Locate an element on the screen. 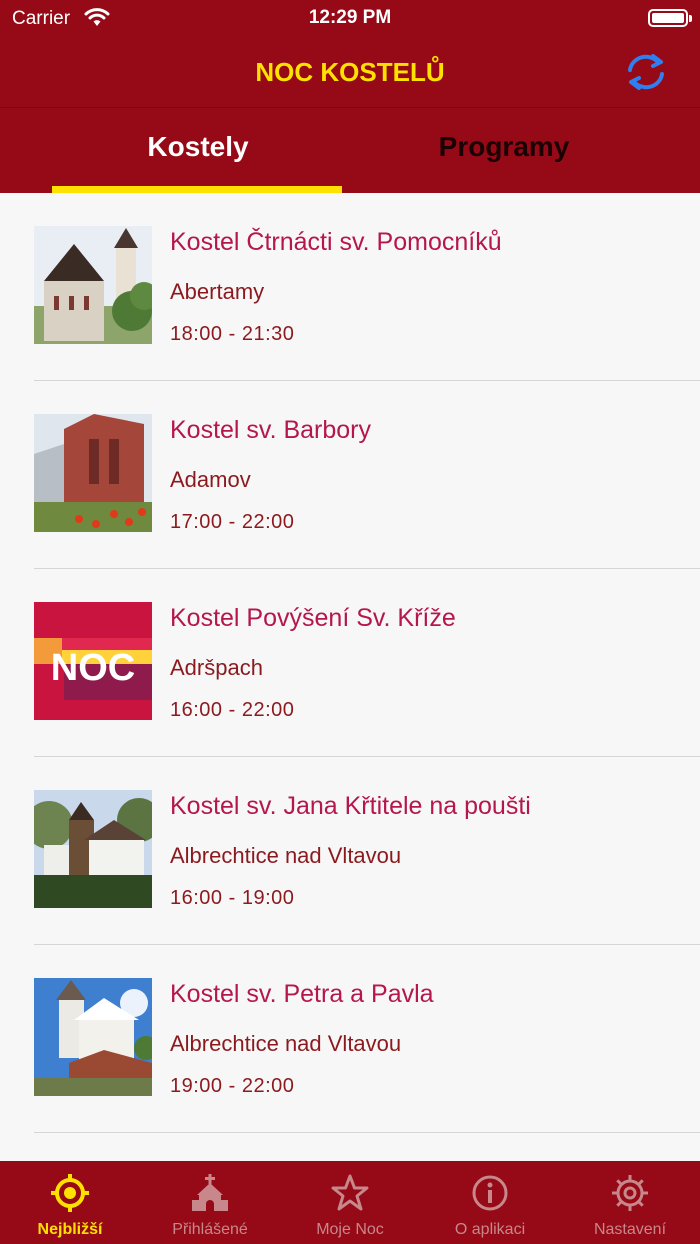 The height and width of the screenshot is (1244, 700). tabbar-item-moje-noc: Moje Noc is located at coordinates (350, 1202).